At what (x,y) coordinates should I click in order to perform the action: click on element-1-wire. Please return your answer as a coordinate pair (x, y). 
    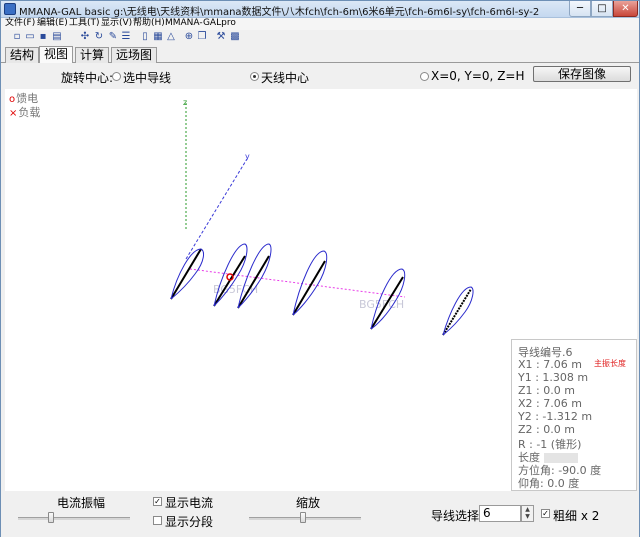
    Looking at the image, I should click on (186, 274).